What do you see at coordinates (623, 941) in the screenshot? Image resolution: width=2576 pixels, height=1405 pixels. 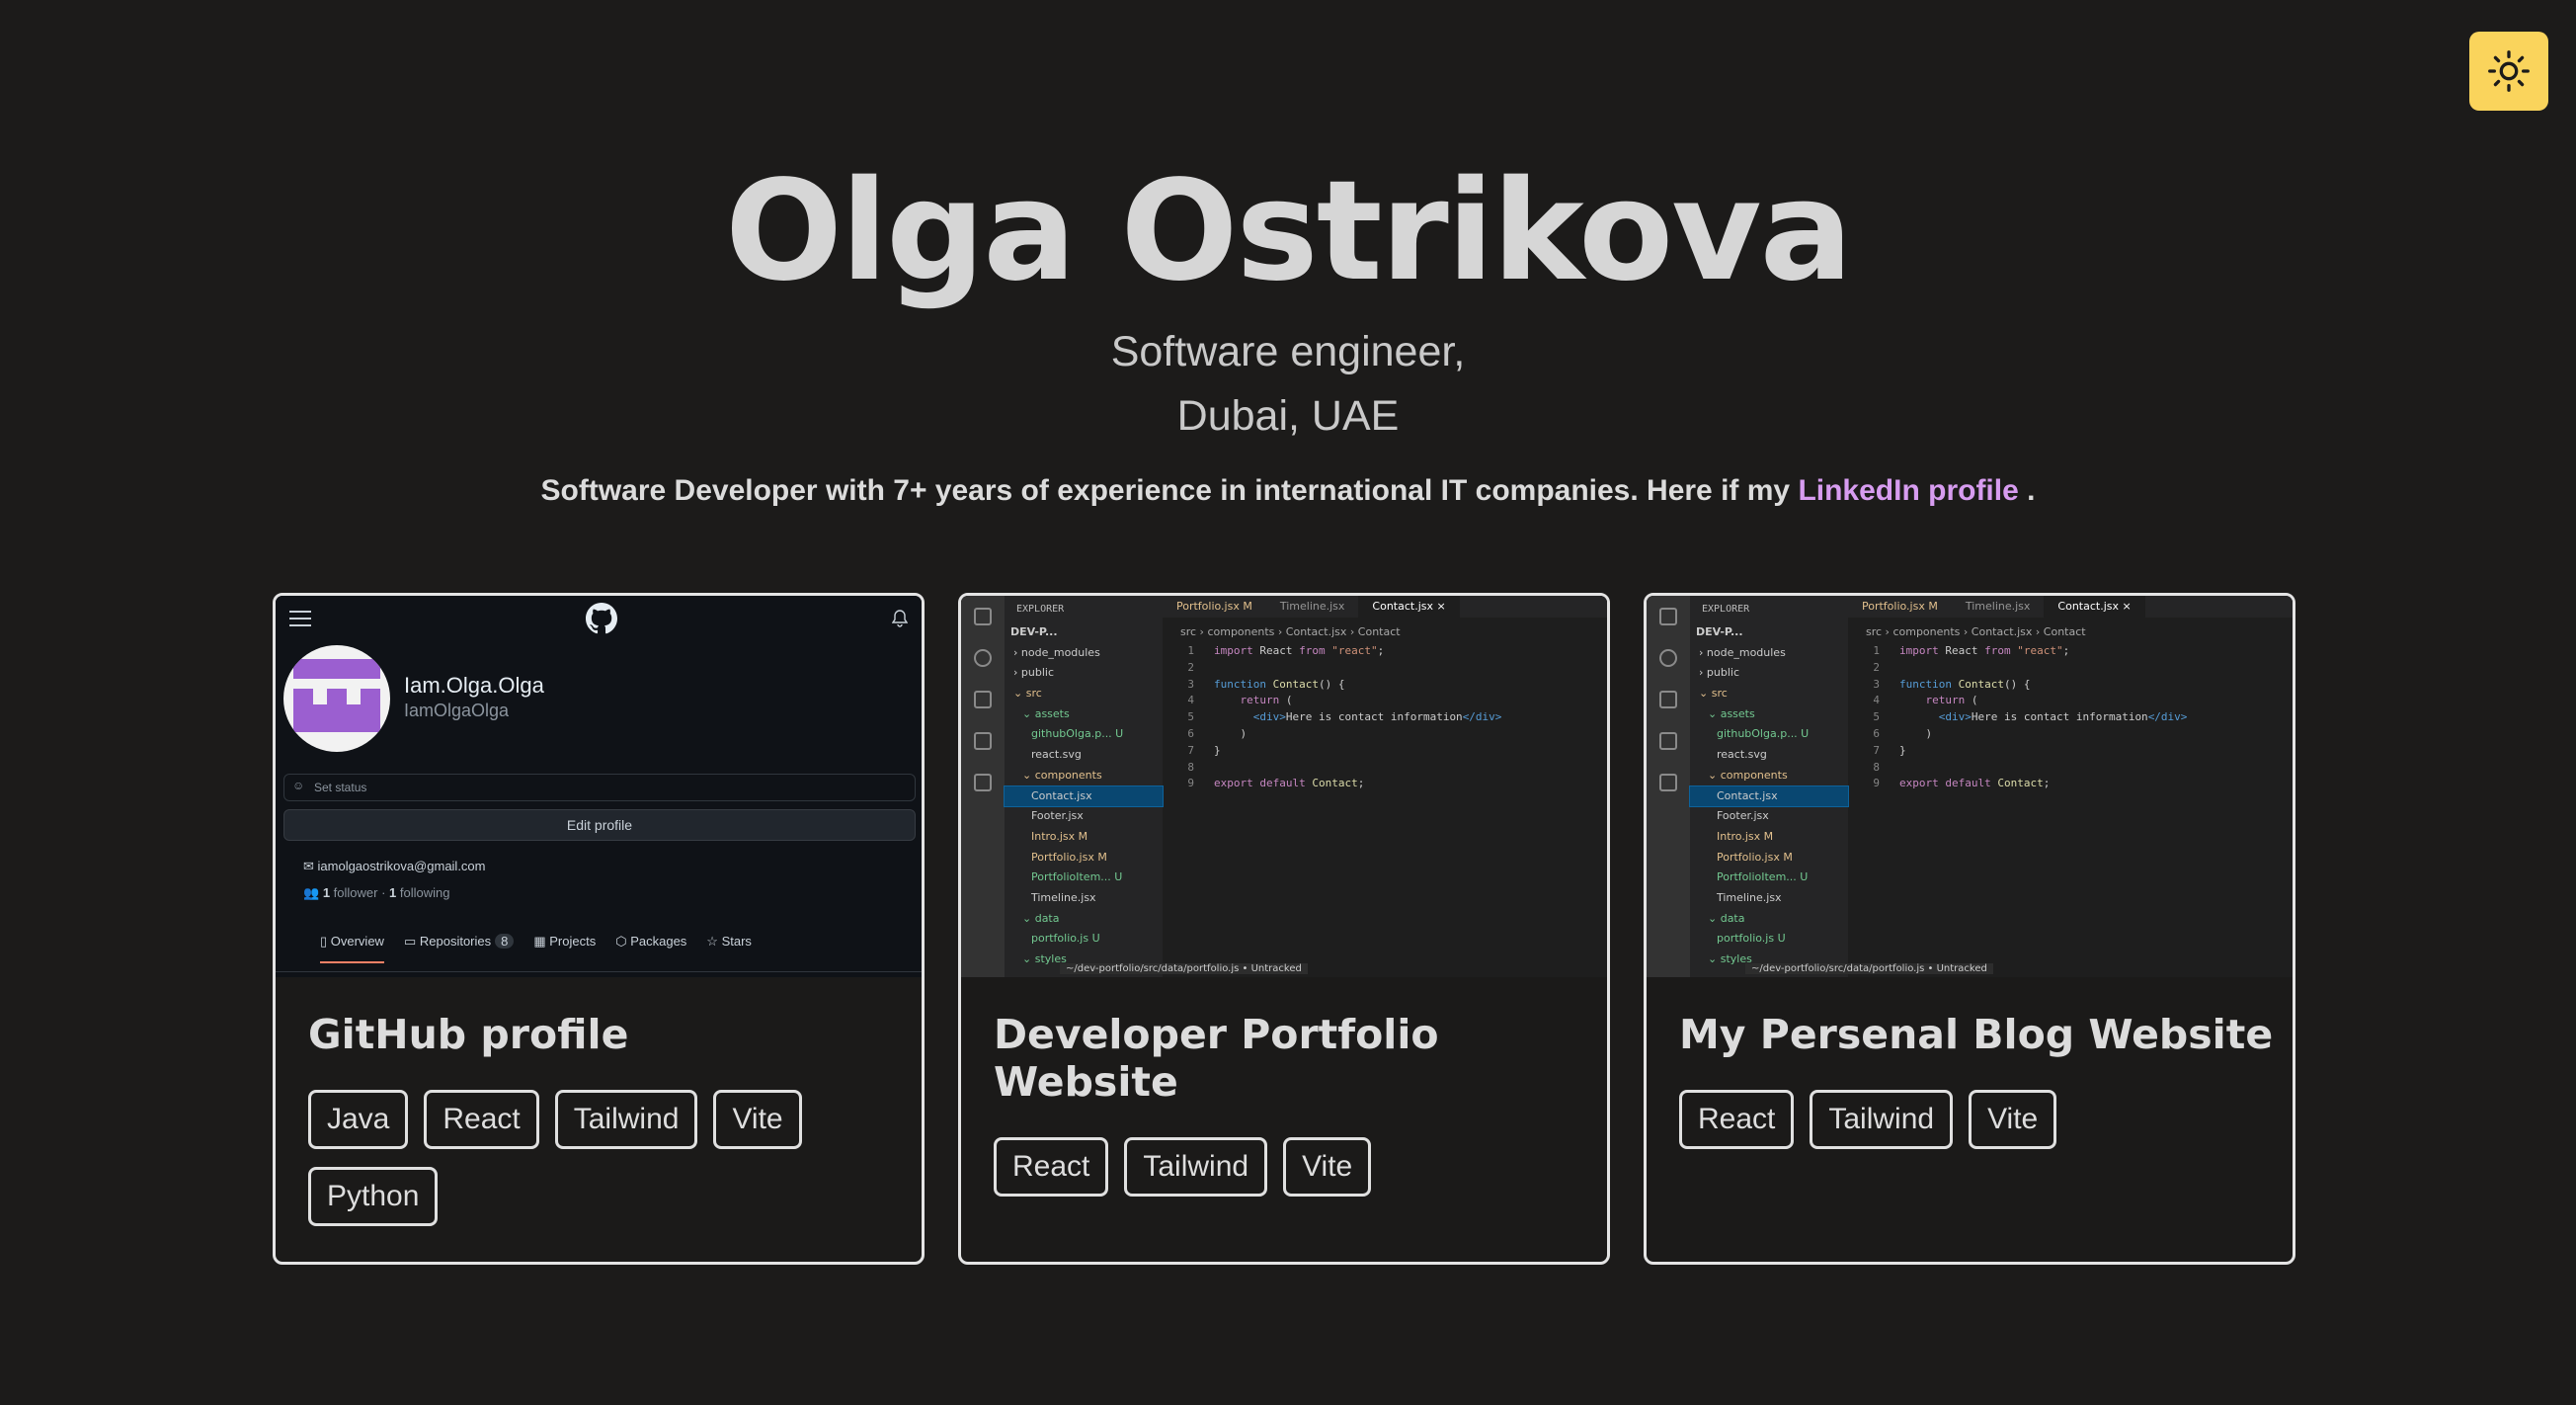 I see `package-icon: ⬡` at bounding box center [623, 941].